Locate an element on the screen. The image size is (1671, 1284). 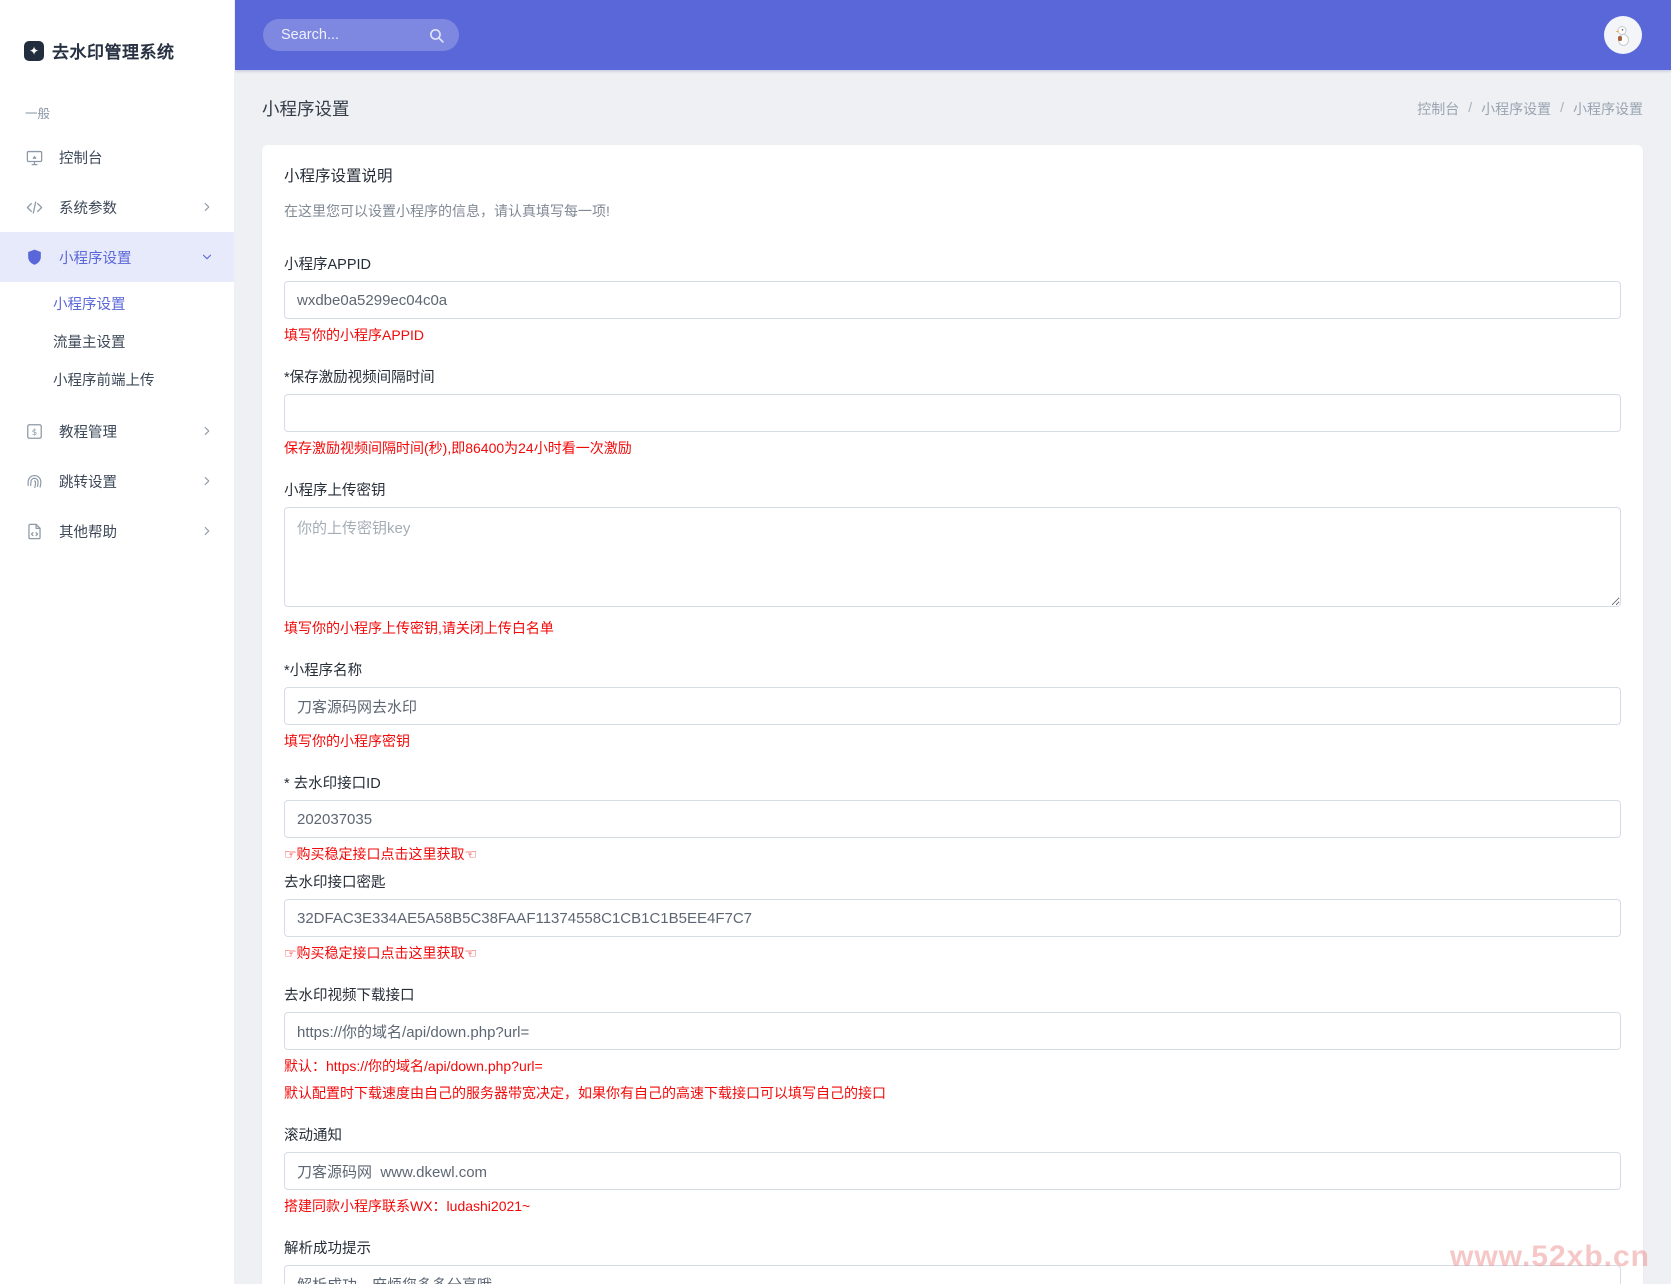
sidebar-item-label: 控制台 is located at coordinates (81, 158).